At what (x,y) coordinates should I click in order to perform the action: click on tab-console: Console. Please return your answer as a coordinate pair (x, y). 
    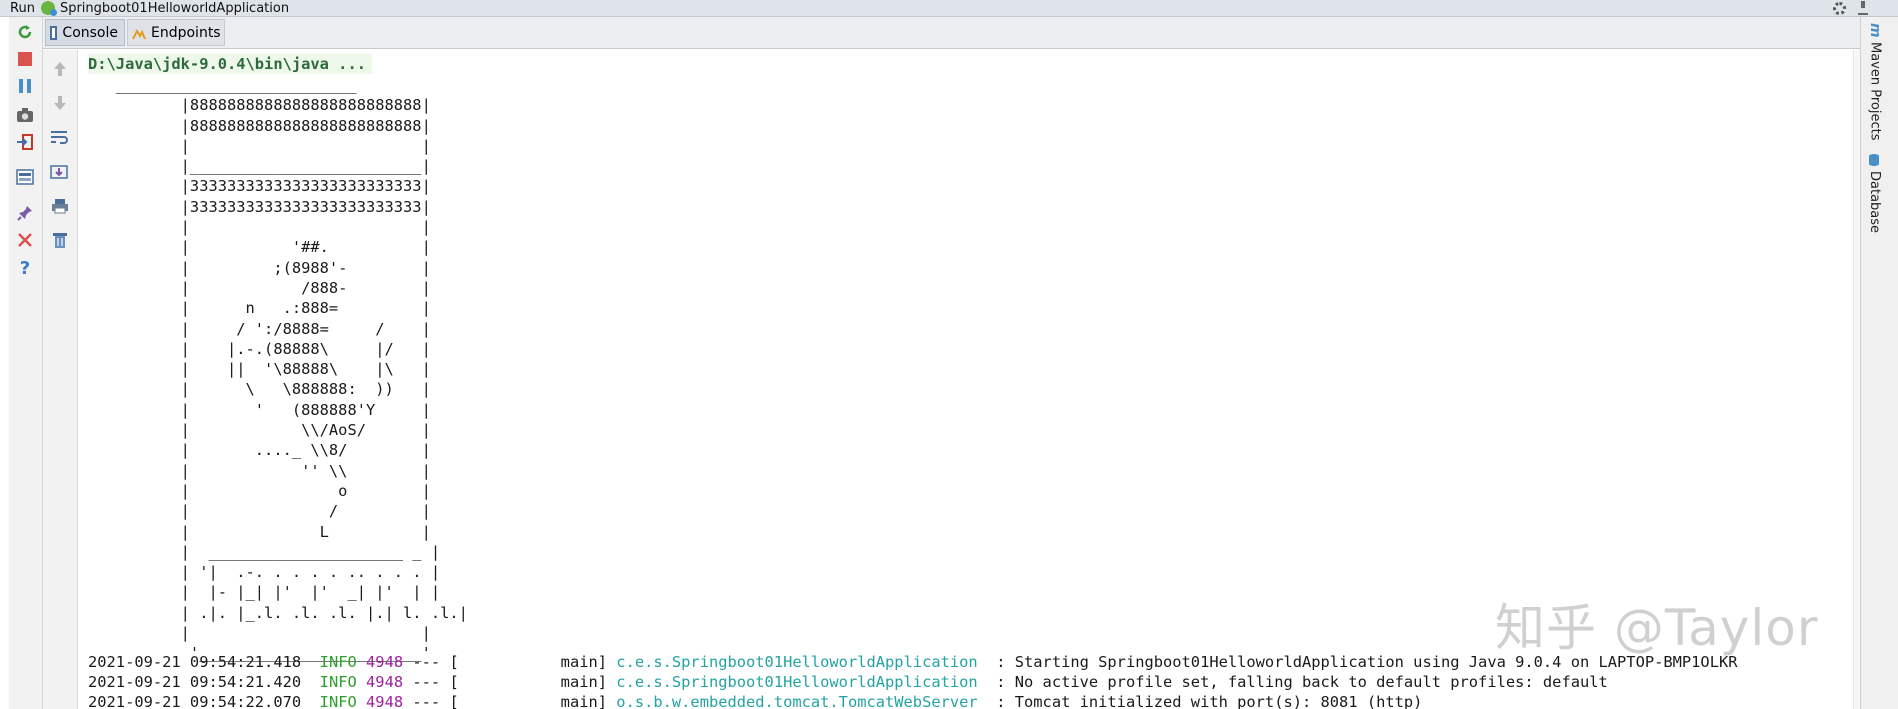
    Looking at the image, I should click on (85, 32).